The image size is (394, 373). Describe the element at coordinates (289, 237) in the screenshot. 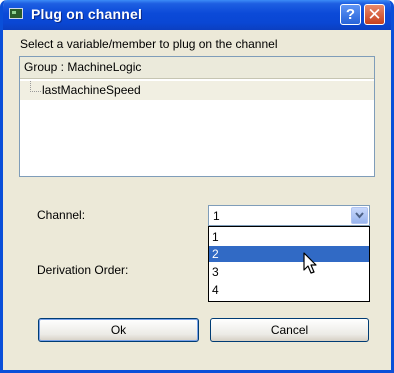

I see `channel-option-1: 1` at that location.